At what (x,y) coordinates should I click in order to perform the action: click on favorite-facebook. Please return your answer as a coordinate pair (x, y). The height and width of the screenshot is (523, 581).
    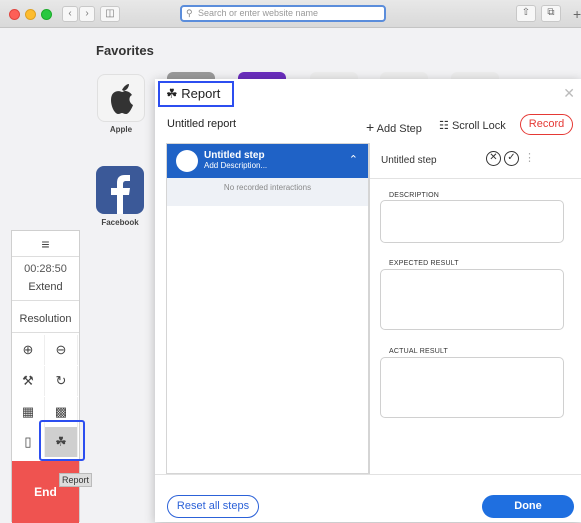
    Looking at the image, I should click on (120, 190).